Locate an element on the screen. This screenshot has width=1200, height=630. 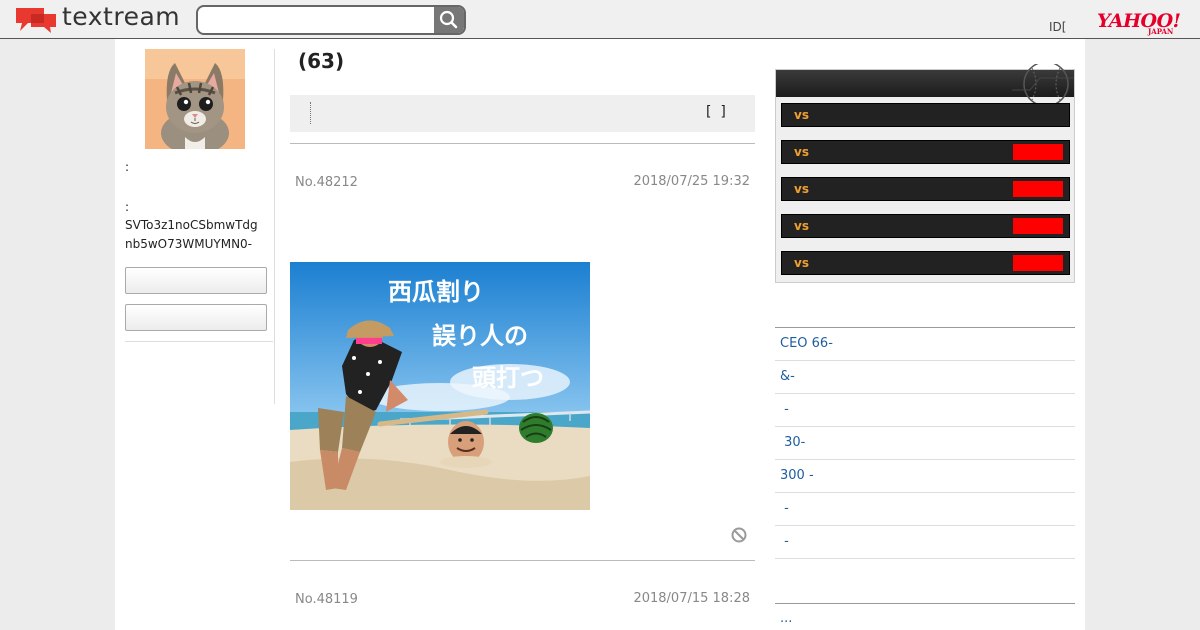
post-count: (63) is located at coordinates (321, 61).